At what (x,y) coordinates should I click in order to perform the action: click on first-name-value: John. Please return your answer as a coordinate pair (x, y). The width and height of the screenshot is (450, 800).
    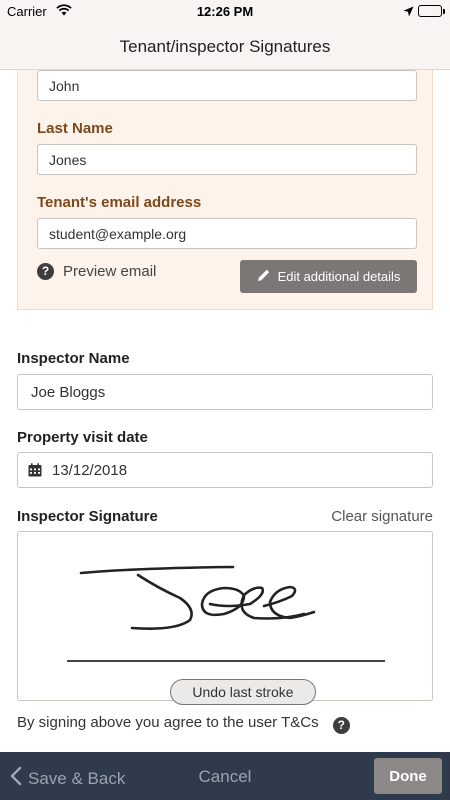
    Looking at the image, I should click on (64, 85).